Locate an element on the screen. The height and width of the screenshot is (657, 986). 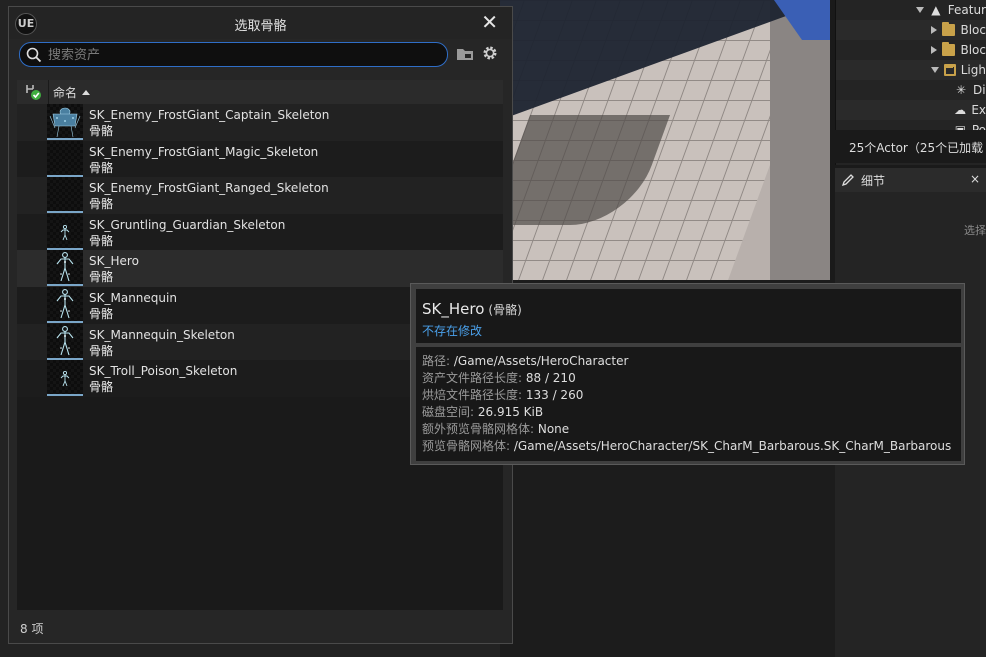
tooltip-key: 路径: is located at coordinates (438, 361).